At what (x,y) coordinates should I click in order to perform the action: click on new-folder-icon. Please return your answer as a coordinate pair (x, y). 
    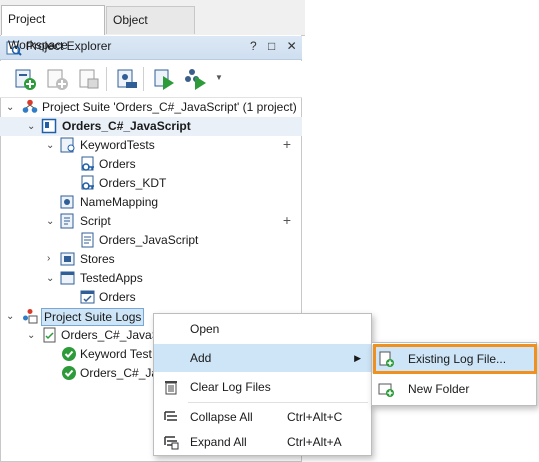
    Looking at the image, I should click on (386, 390).